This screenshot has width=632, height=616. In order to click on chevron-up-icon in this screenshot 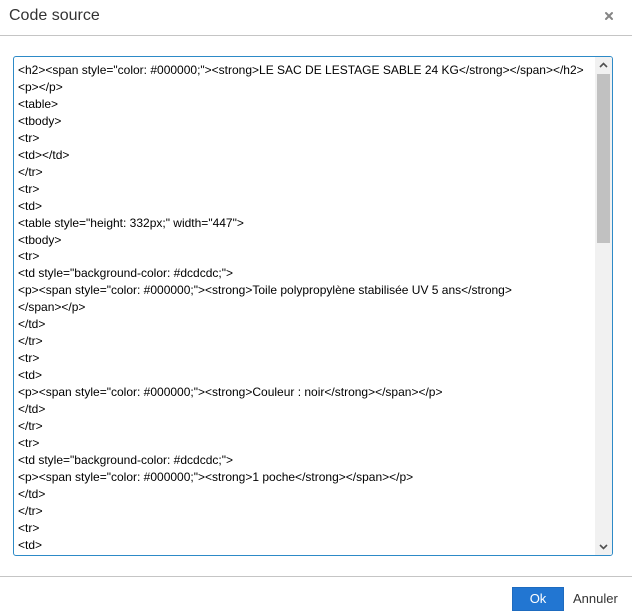, I will do `click(603, 65)`.